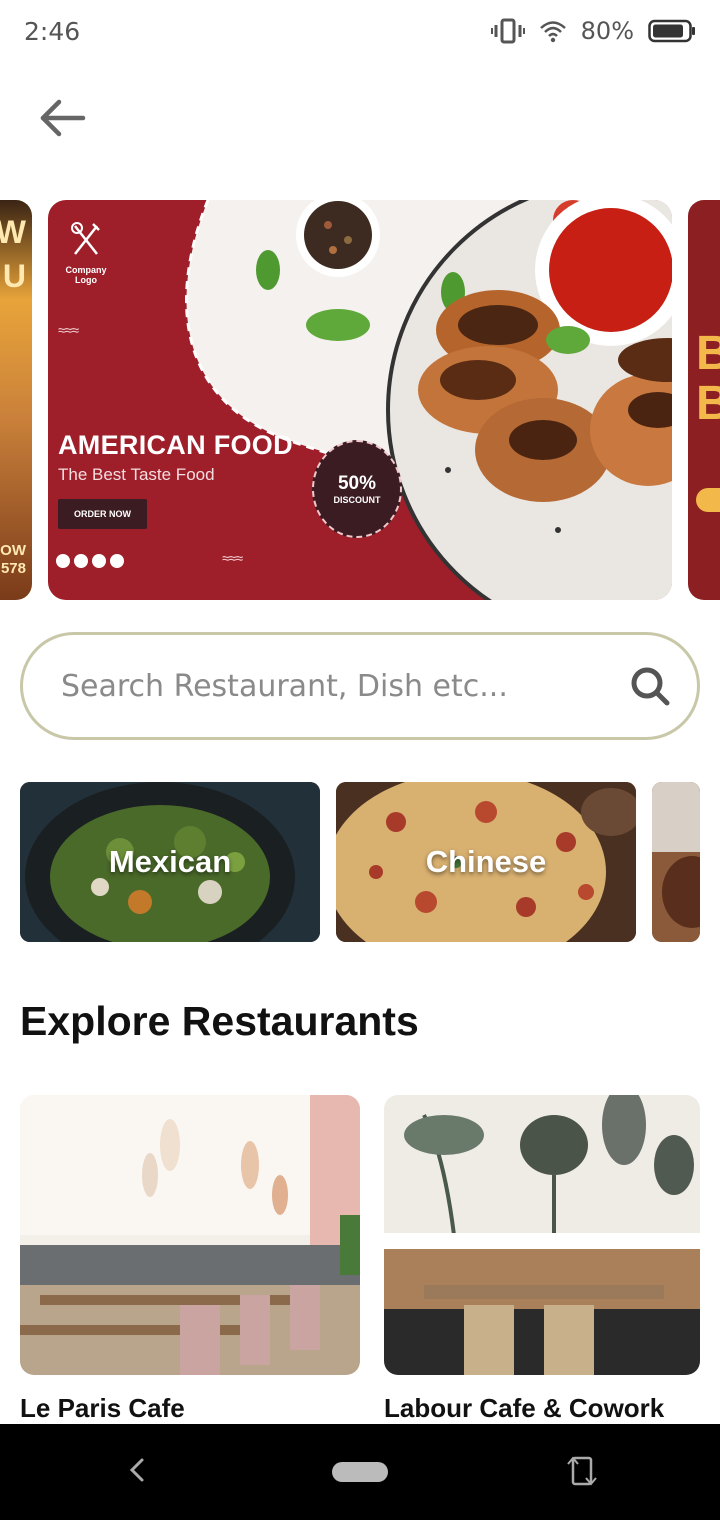 Image resolution: width=720 pixels, height=1520 pixels. What do you see at coordinates (650, 686) in the screenshot?
I see `search-icon` at bounding box center [650, 686].